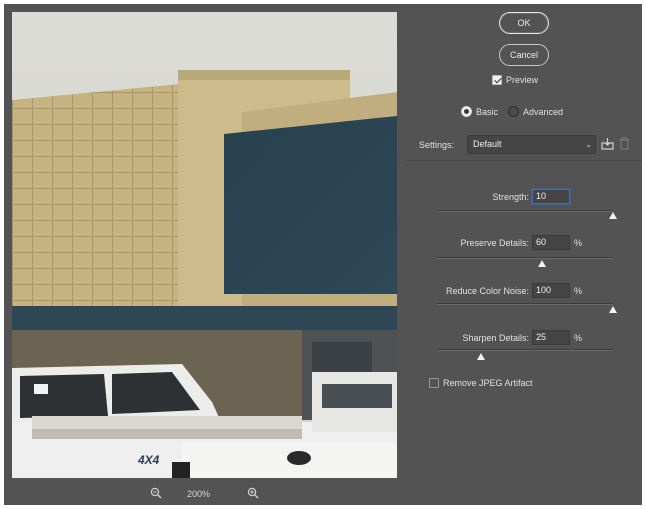 The image size is (646, 509). Describe the element at coordinates (551, 242) in the screenshot. I see `preserve-details-input: 60` at that location.